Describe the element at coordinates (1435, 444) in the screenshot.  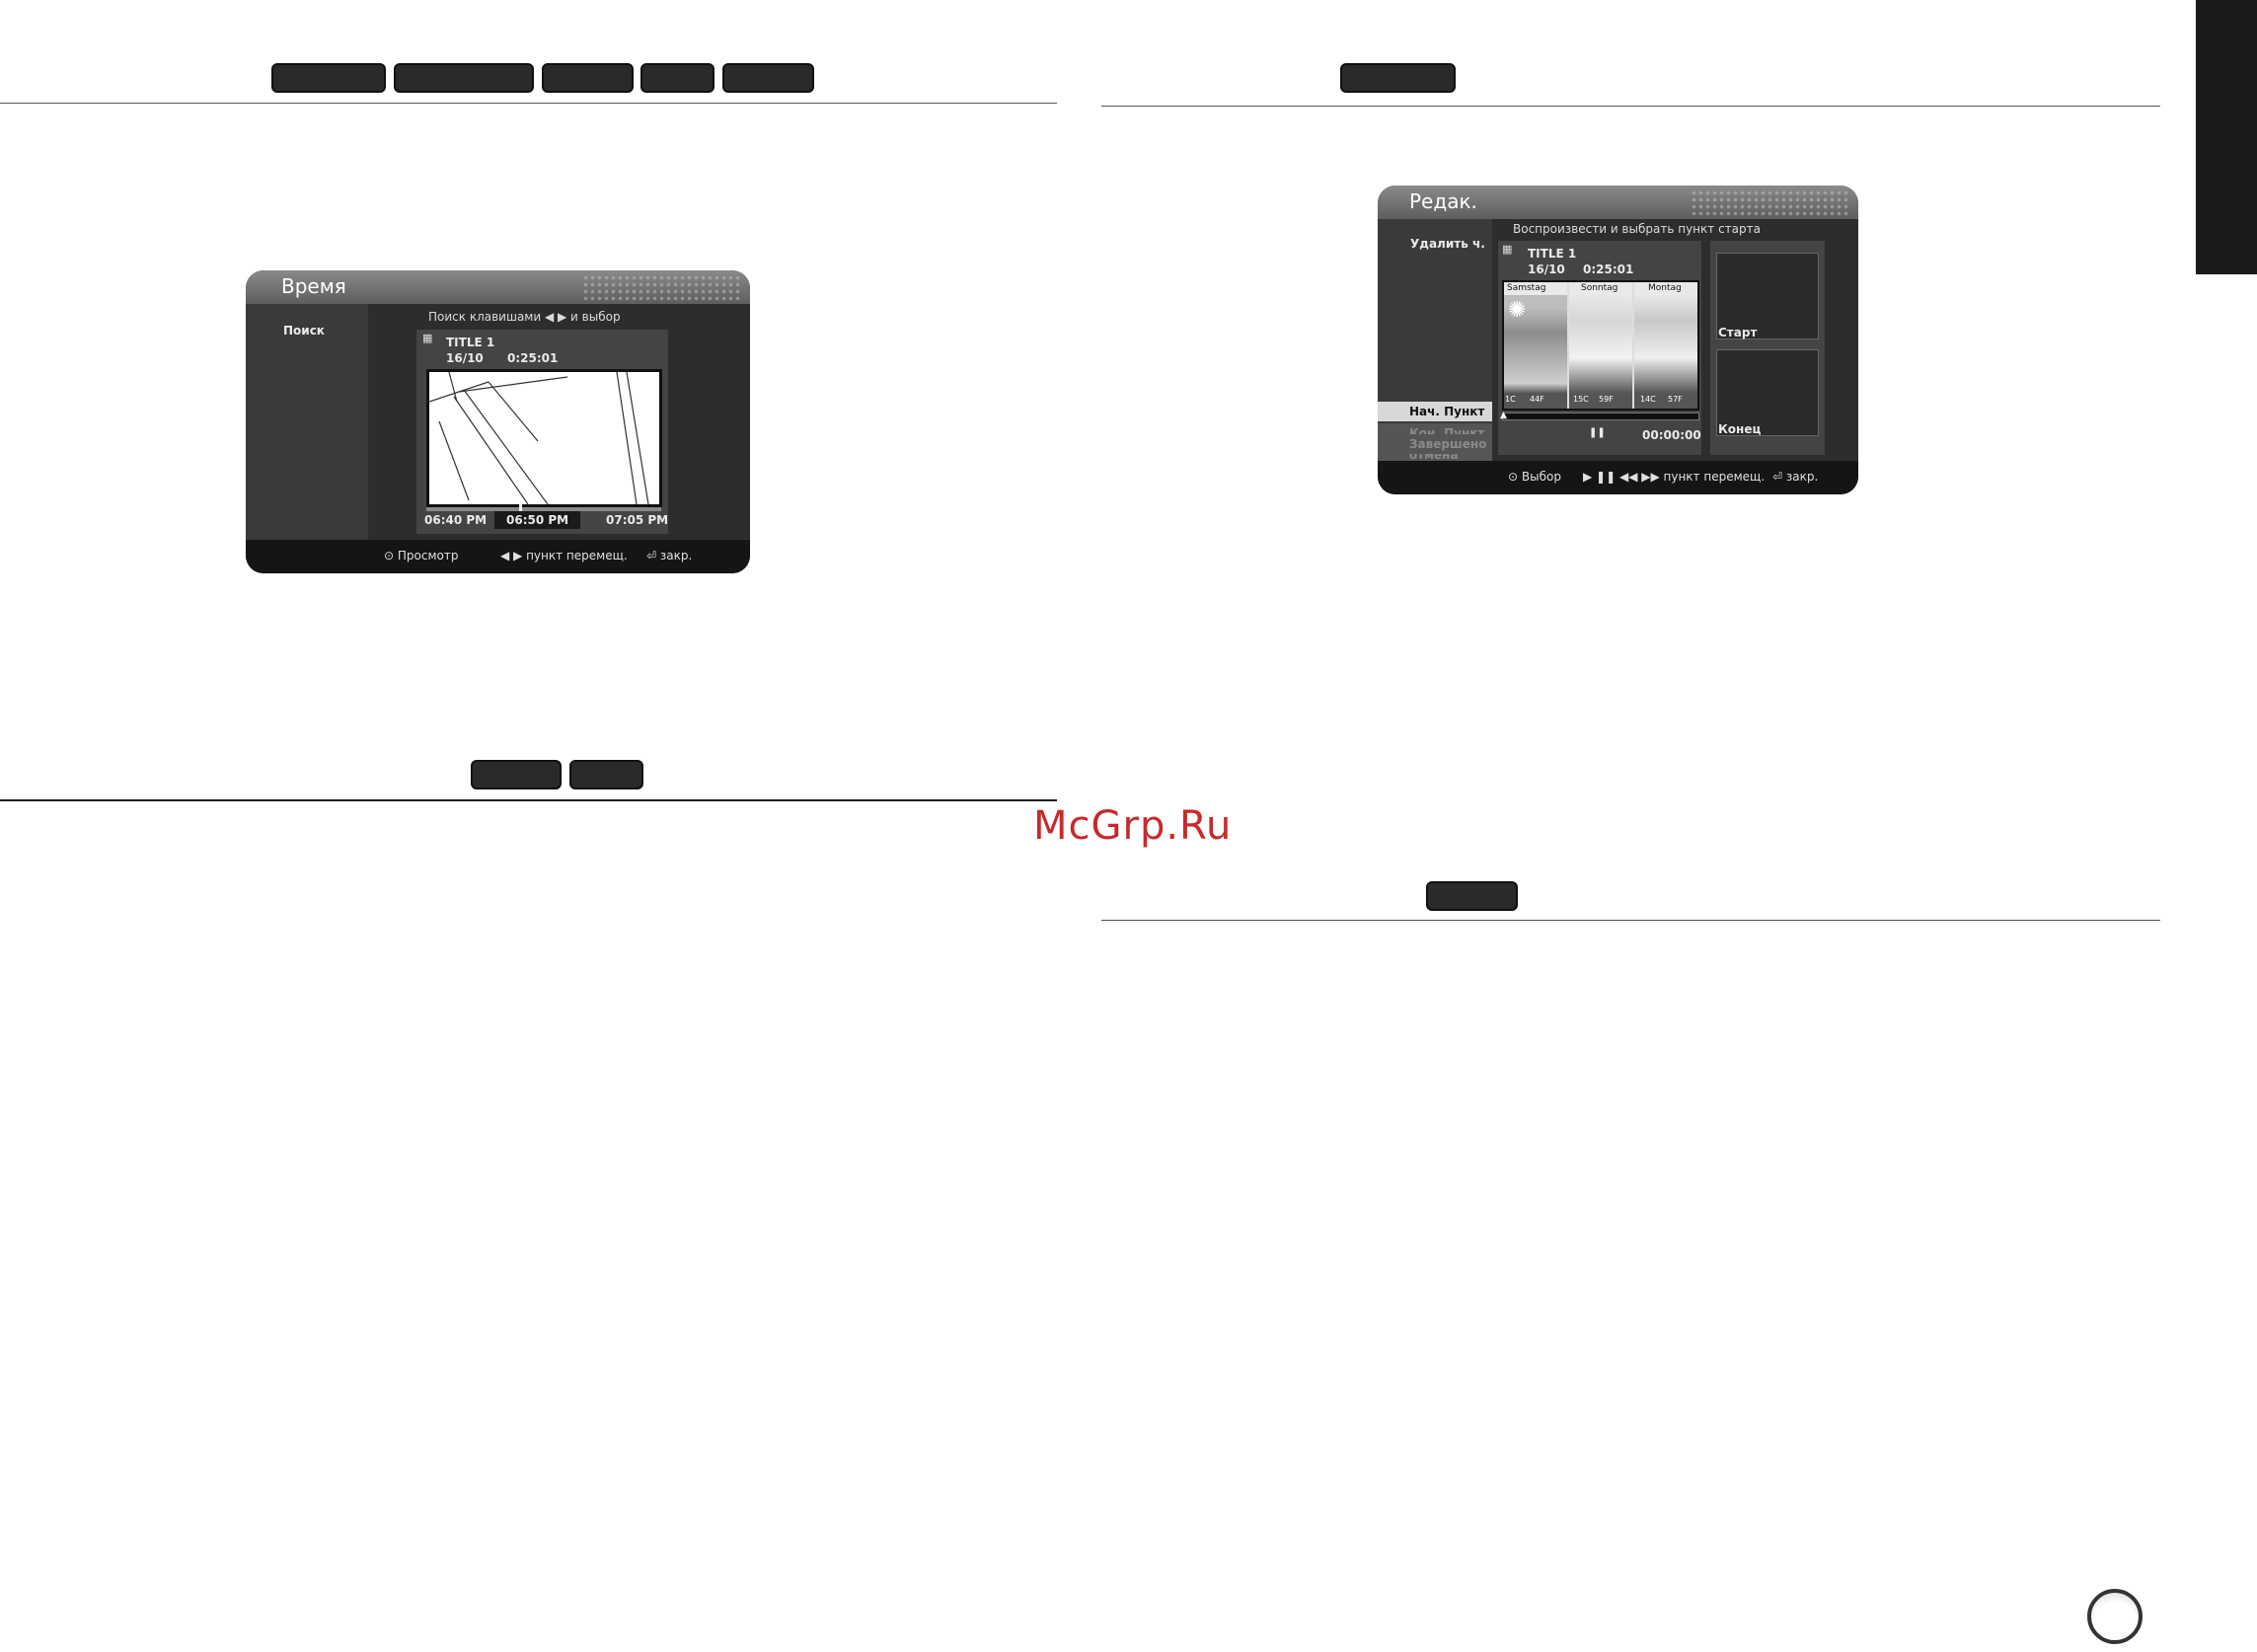
I see `menu-item-done: Завершено` at that location.